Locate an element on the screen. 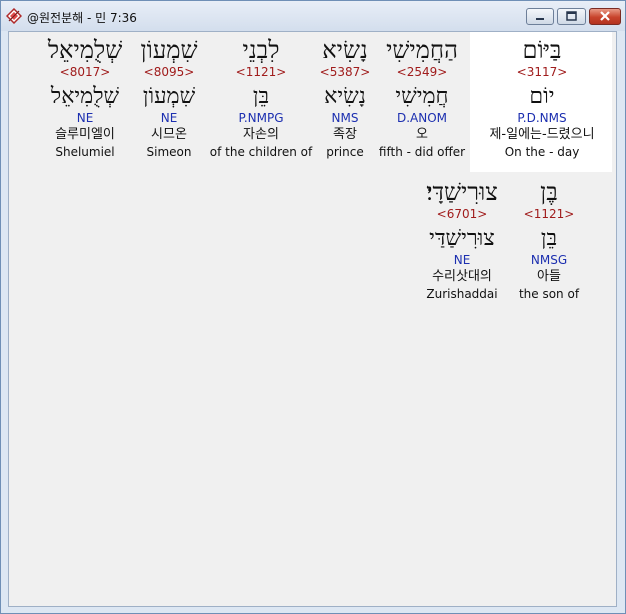 The width and height of the screenshot is (626, 614). close-button is located at coordinates (605, 16).